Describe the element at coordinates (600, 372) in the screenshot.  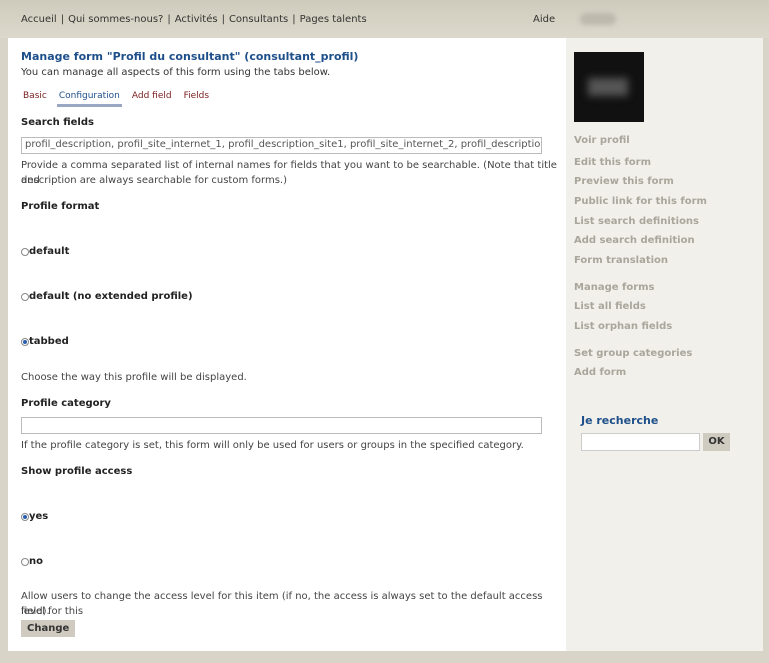
I see `sidebar-link-add-form: Add form` at that location.